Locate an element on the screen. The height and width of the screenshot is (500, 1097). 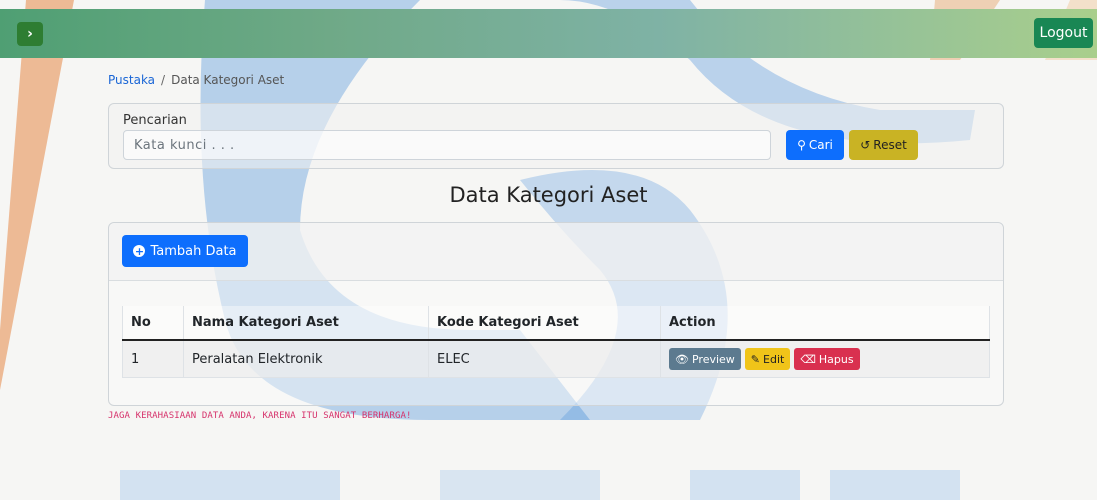
column-header-nama: Nama Kategori Aset is located at coordinates (306, 323).